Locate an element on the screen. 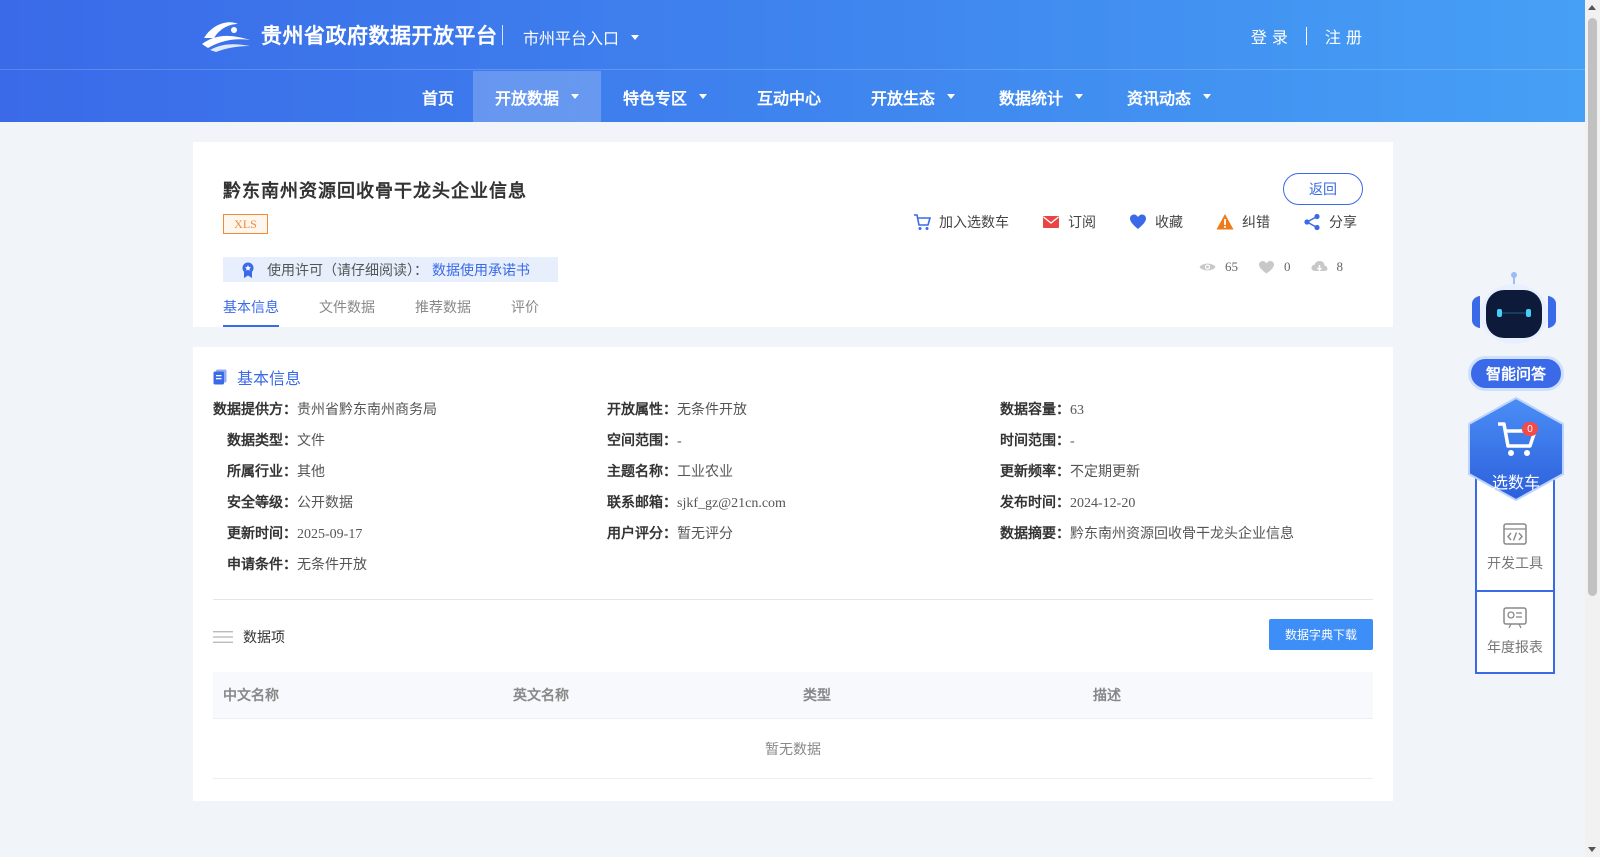 This screenshot has height=857, width=1600. dataset-actions: 加入选数车 订阅 收藏 纠错 分享 is located at coordinates (1135, 222).